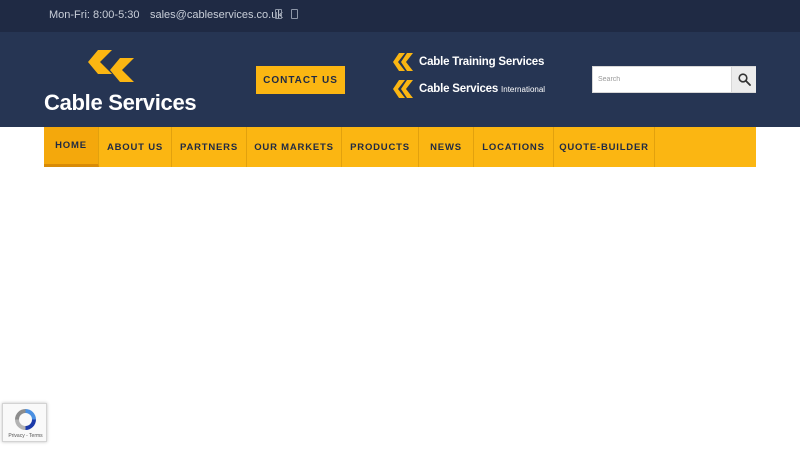 The height and width of the screenshot is (450, 800). What do you see at coordinates (446, 147) in the screenshot?
I see `nav-item-news: NEWS` at bounding box center [446, 147].